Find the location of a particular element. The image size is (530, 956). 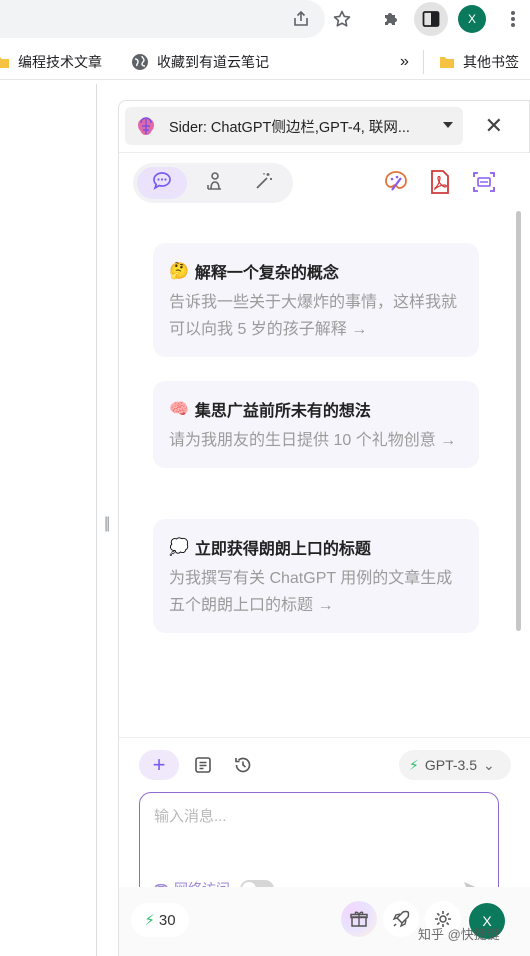

message-input is located at coordinates (319, 828).